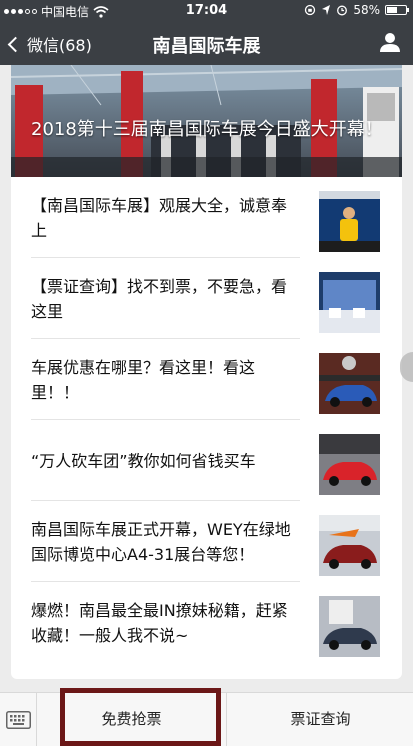 Image resolution: width=413 pixels, height=746 pixels. I want to click on list-item: 【票证查询】找不到票，不要急，看这里, so click(206, 298).